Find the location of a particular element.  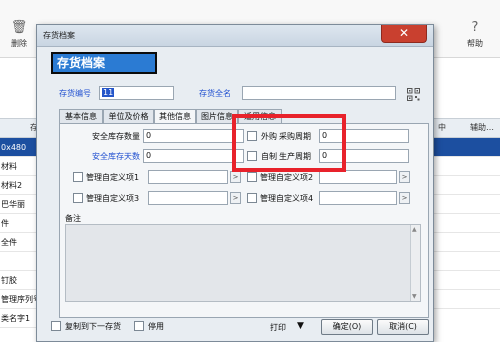

custom2-field is located at coordinates (358, 177).